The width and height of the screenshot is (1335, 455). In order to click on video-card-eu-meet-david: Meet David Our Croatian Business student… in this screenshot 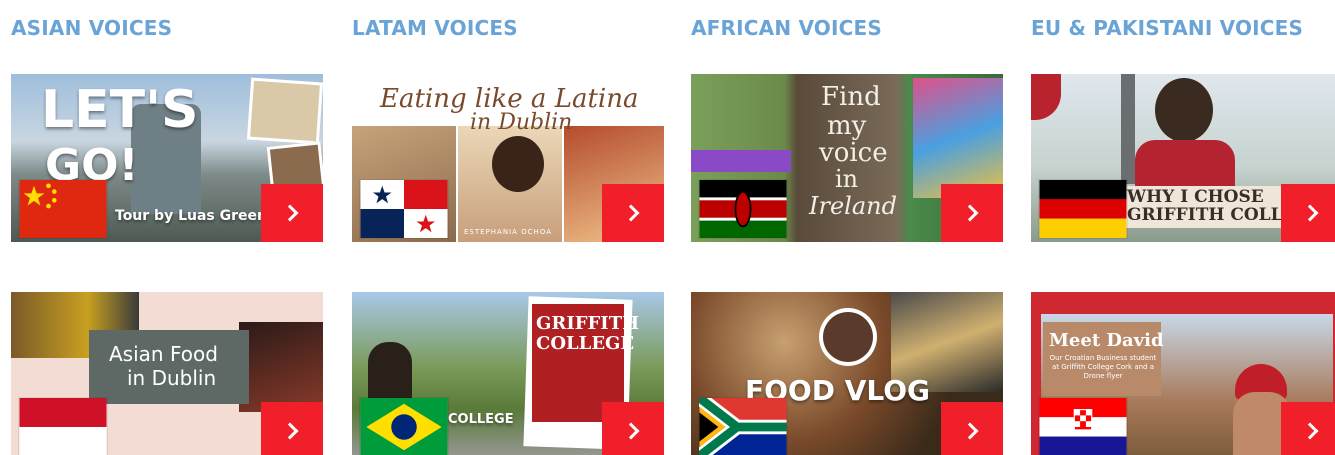, I will do `click(1183, 373)`.